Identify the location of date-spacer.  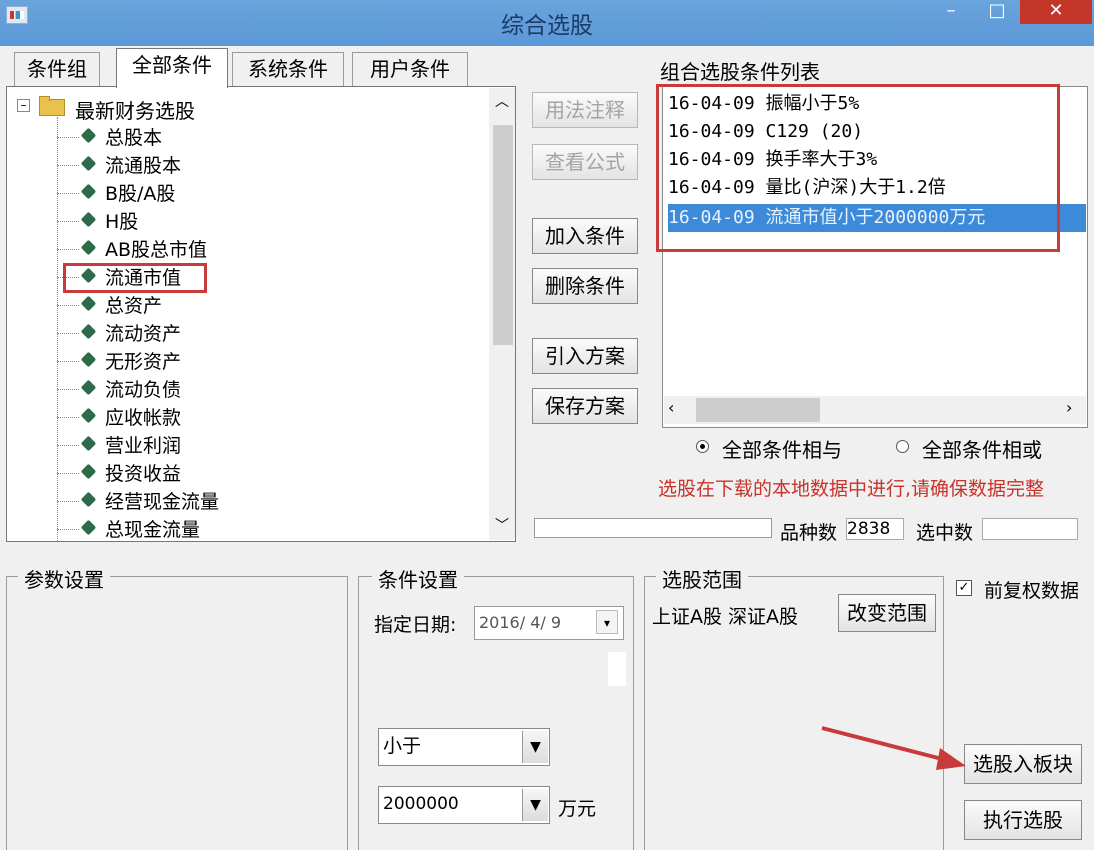
(617, 669).